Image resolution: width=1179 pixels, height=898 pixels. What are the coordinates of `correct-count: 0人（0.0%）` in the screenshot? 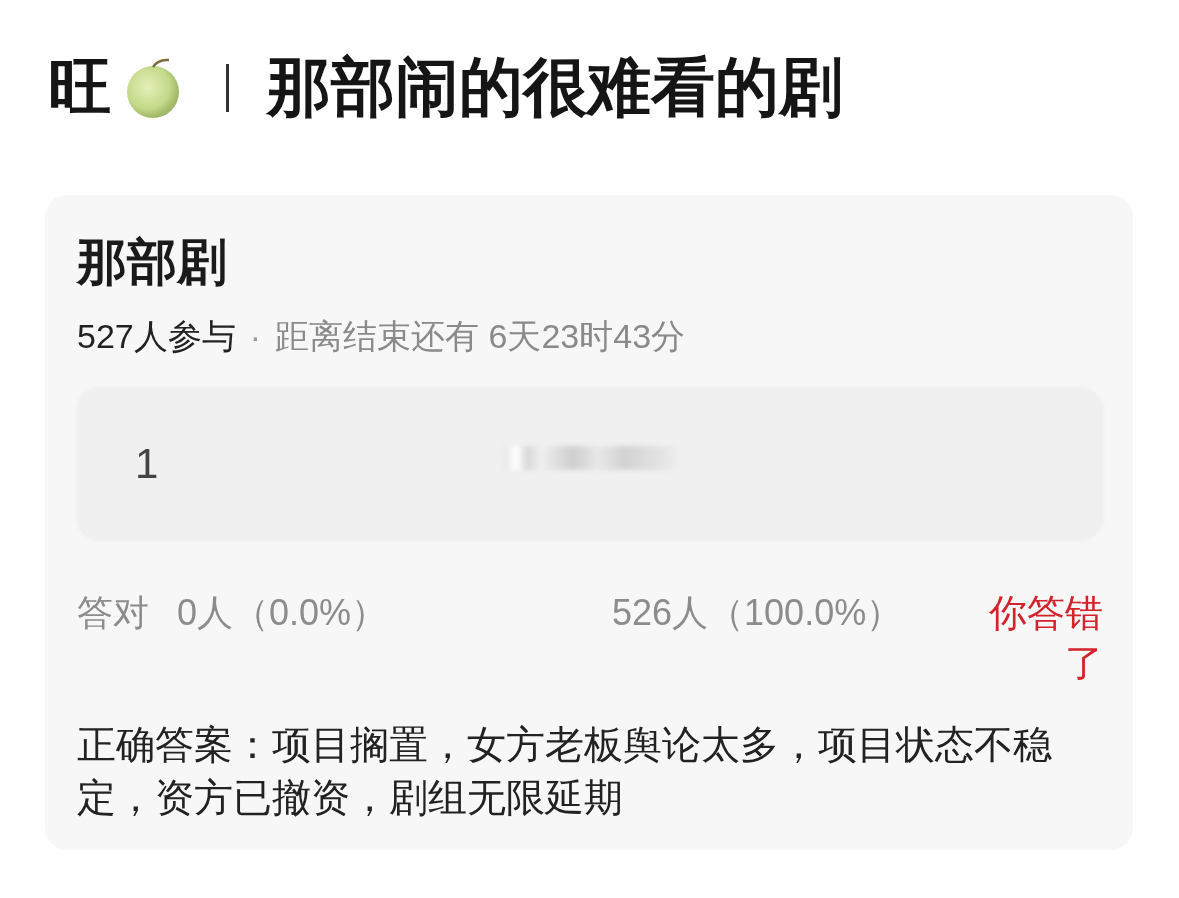 It's located at (282, 613).